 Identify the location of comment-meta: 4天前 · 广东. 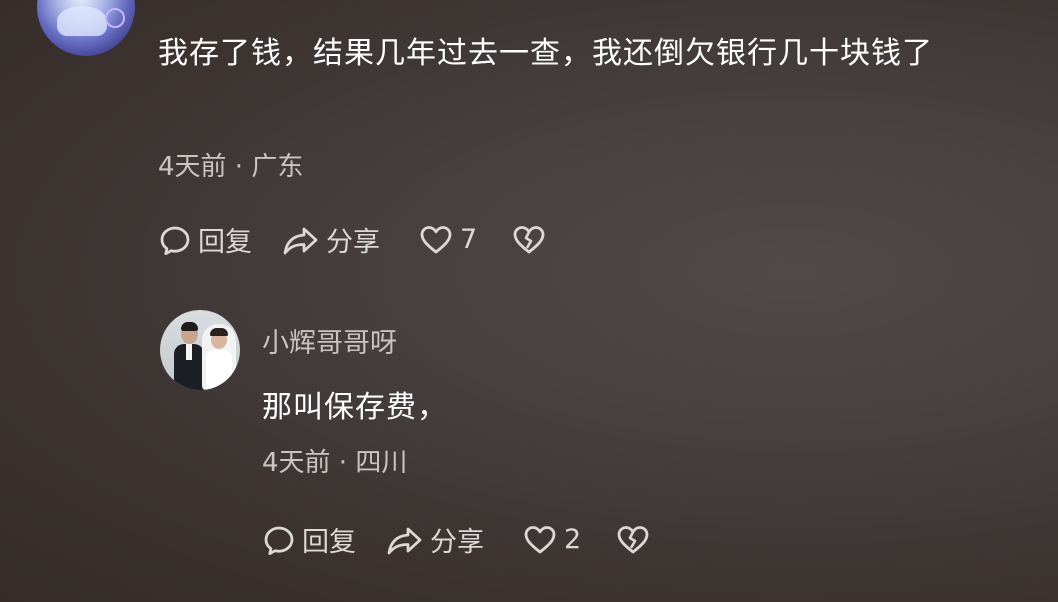
(231, 167).